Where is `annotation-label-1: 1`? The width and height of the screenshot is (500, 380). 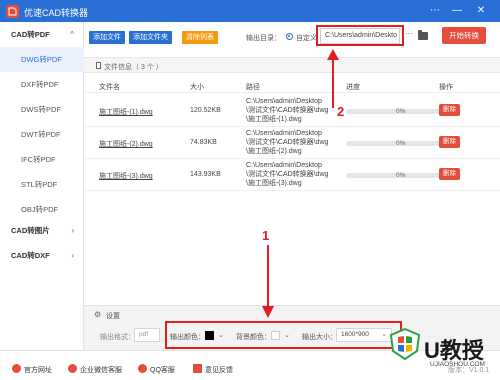
annotation-label-1: 1 is located at coordinates (266, 235).